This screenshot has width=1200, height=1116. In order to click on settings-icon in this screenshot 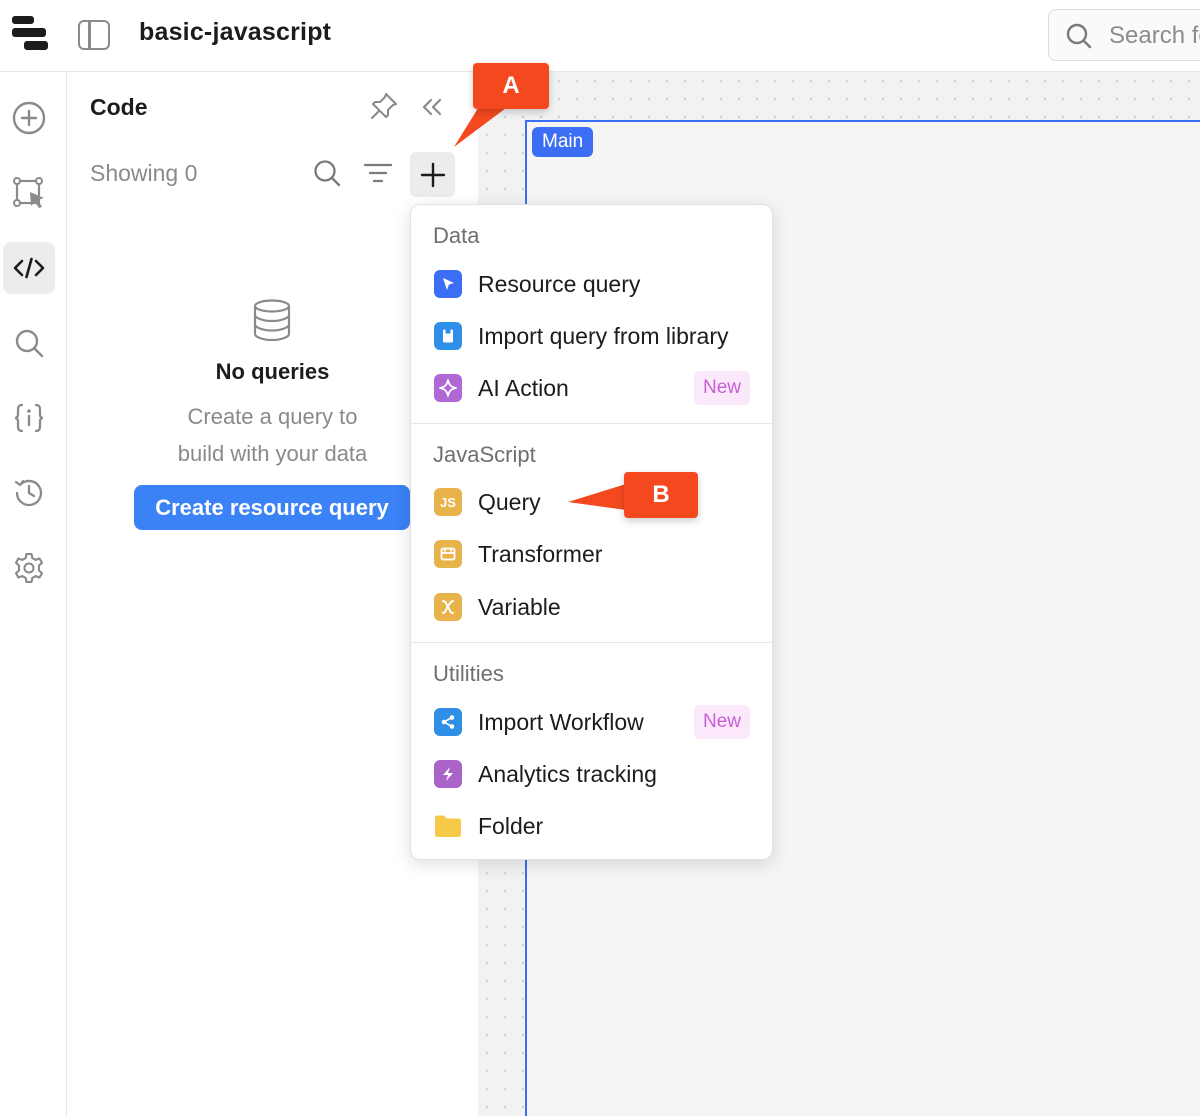, I will do `click(29, 568)`.